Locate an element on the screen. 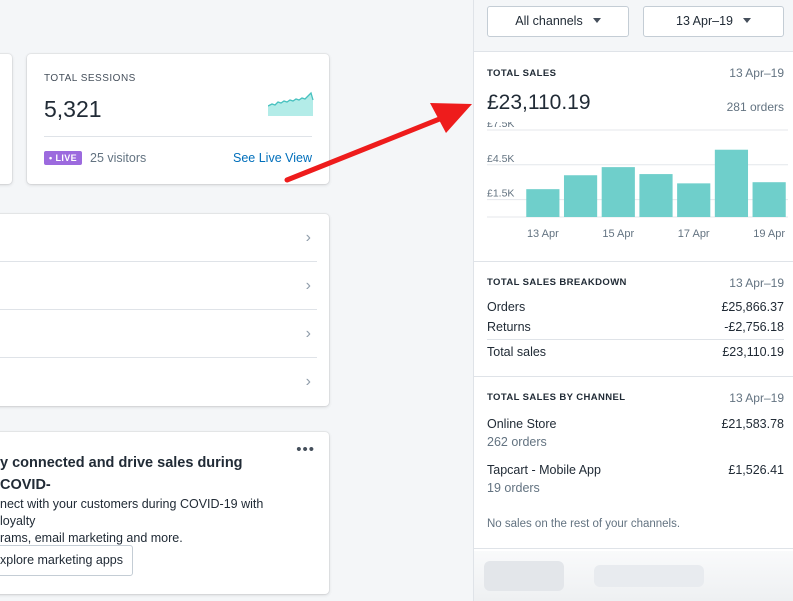 The height and width of the screenshot is (601, 793). nav-list-card: › › › › is located at coordinates (164, 310).